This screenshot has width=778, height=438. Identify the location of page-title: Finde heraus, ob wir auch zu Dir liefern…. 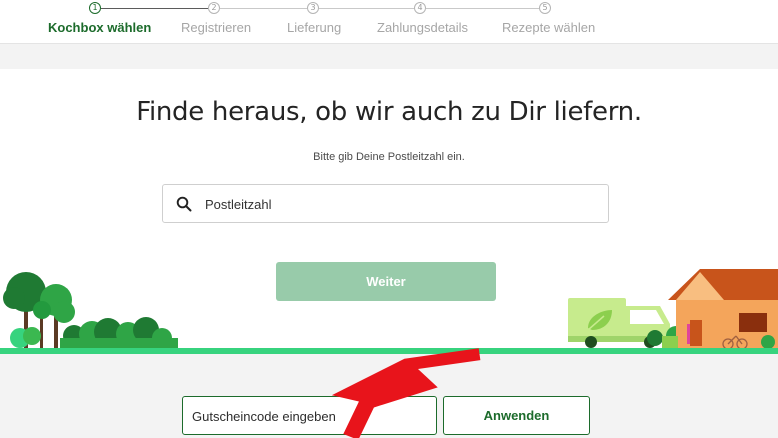
(389, 112).